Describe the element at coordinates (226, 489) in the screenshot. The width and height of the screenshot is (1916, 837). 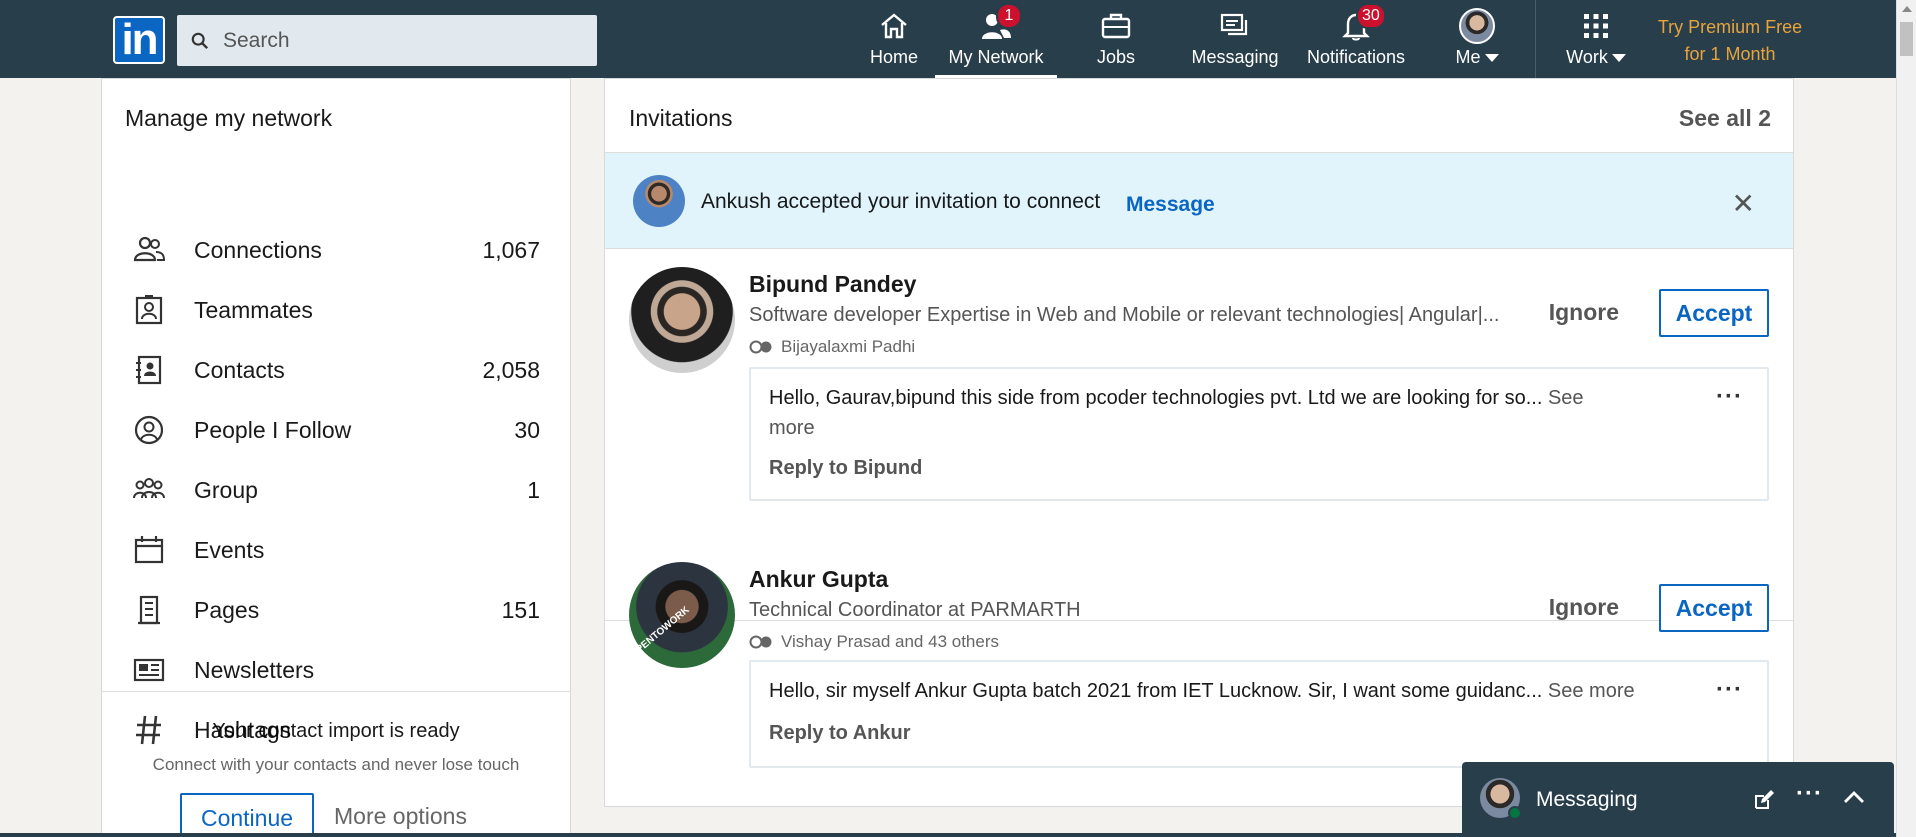
I see `network-item-label: Group` at that location.